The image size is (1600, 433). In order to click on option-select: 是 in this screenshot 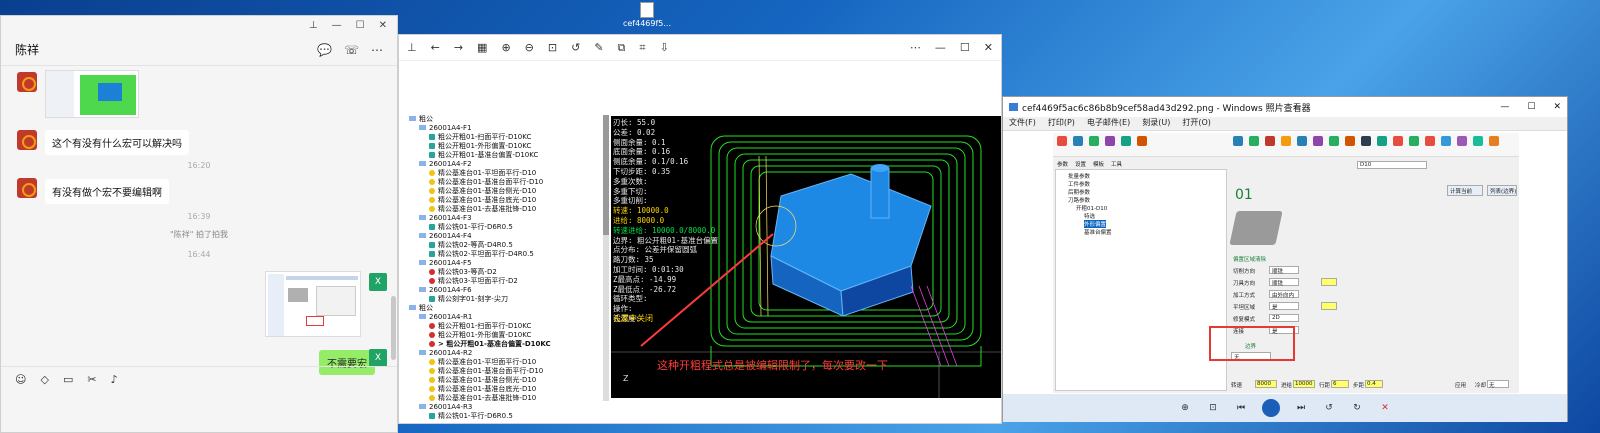, I will do `click(1284, 306)`.